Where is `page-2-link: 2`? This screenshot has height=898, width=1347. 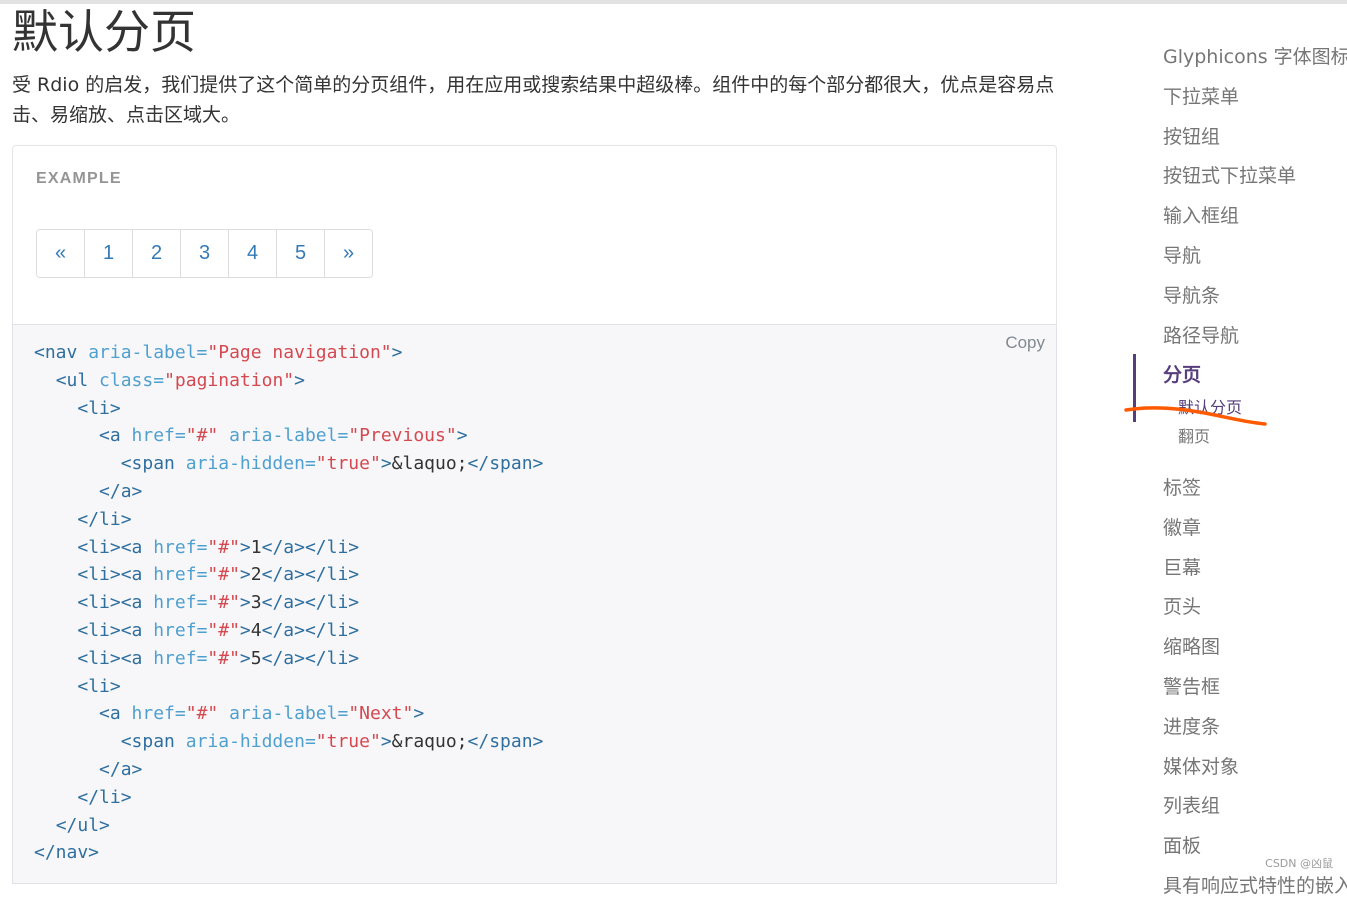 page-2-link: 2 is located at coordinates (156, 253).